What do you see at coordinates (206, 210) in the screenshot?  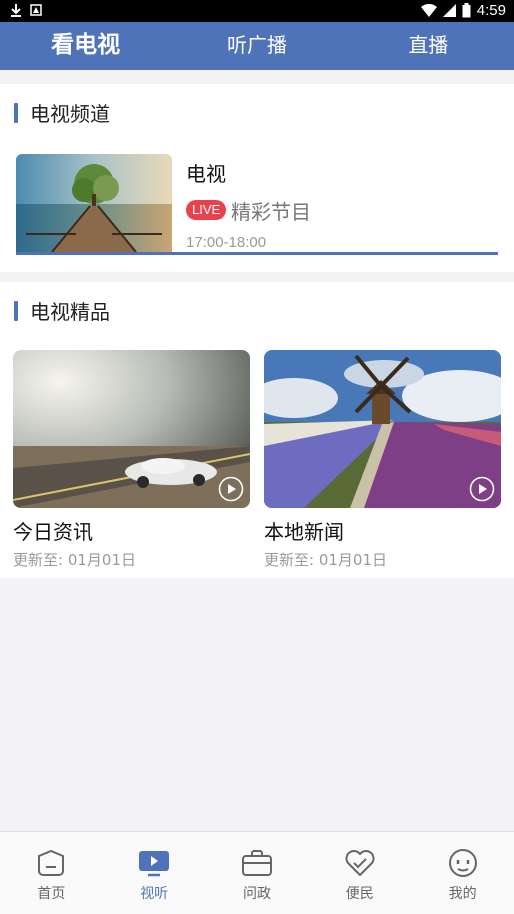 I see `live-badge: LIVE` at bounding box center [206, 210].